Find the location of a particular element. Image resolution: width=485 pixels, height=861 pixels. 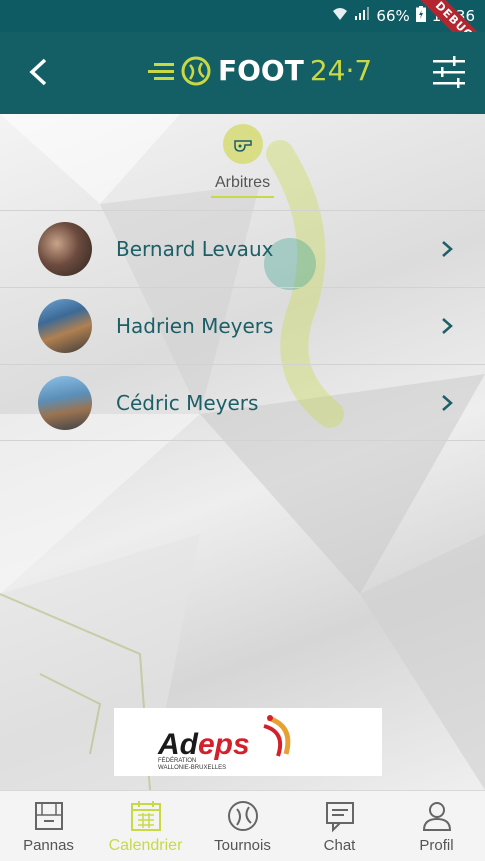

speed-lines-icon is located at coordinates (161, 71).